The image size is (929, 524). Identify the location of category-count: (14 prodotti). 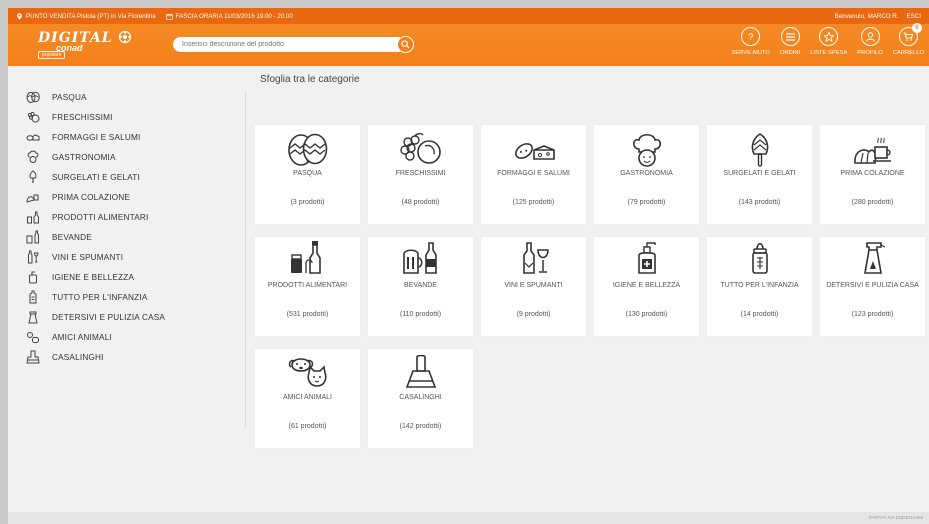
(759, 314).